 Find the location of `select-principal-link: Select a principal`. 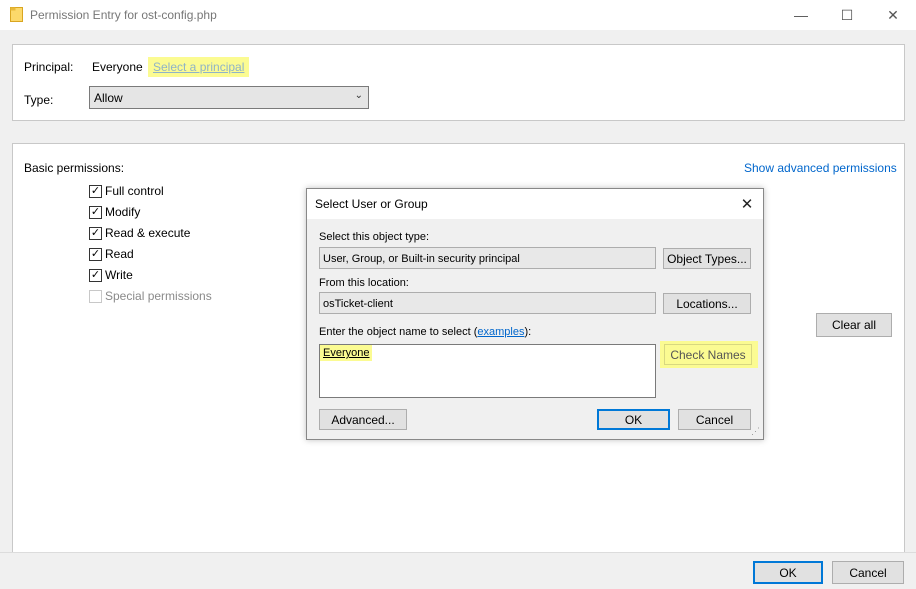

select-principal-link: Select a principal is located at coordinates (199, 67).